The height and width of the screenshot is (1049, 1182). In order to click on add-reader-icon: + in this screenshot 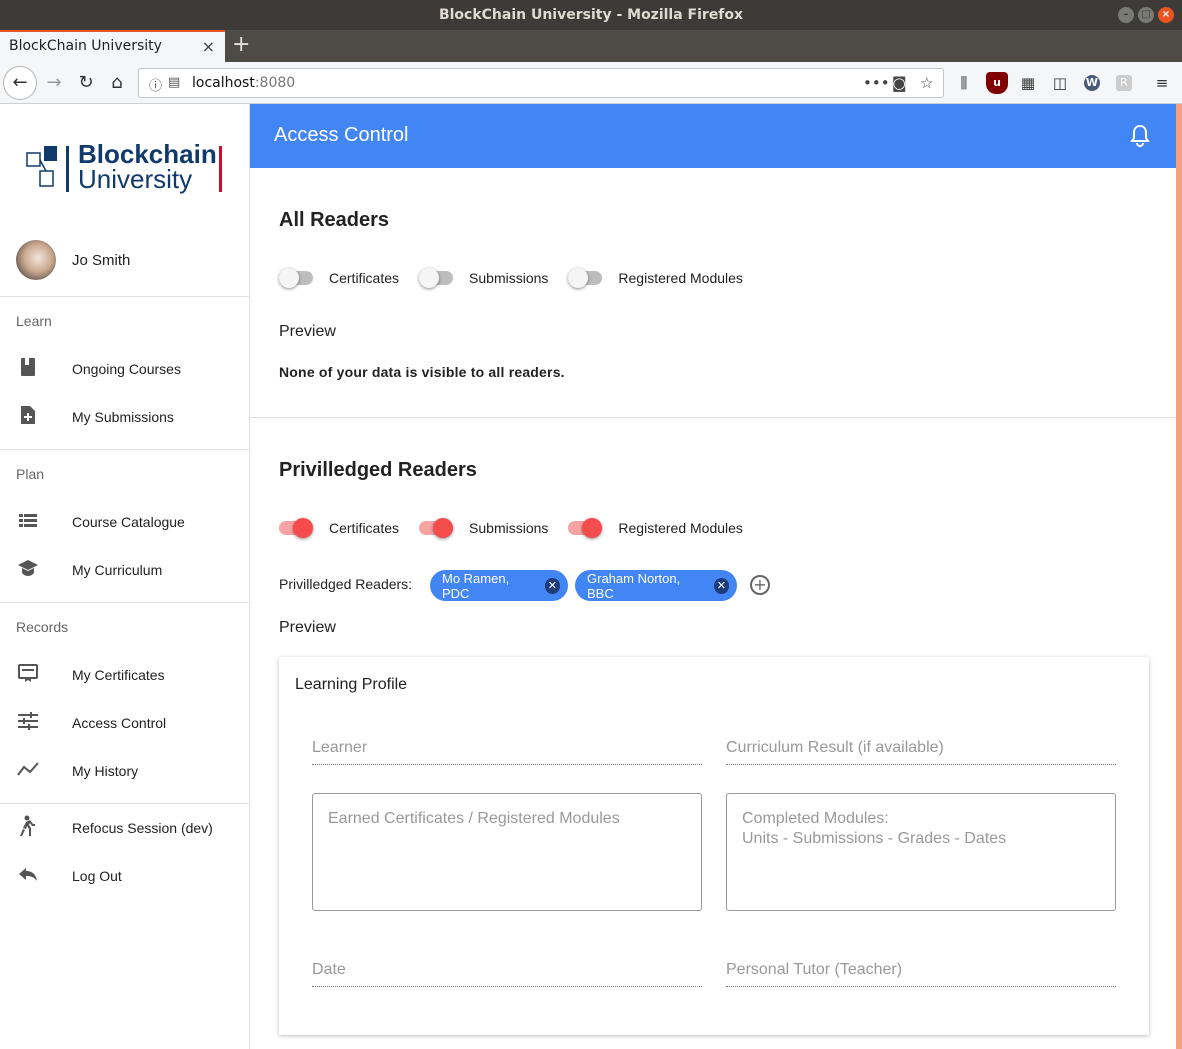, I will do `click(760, 585)`.